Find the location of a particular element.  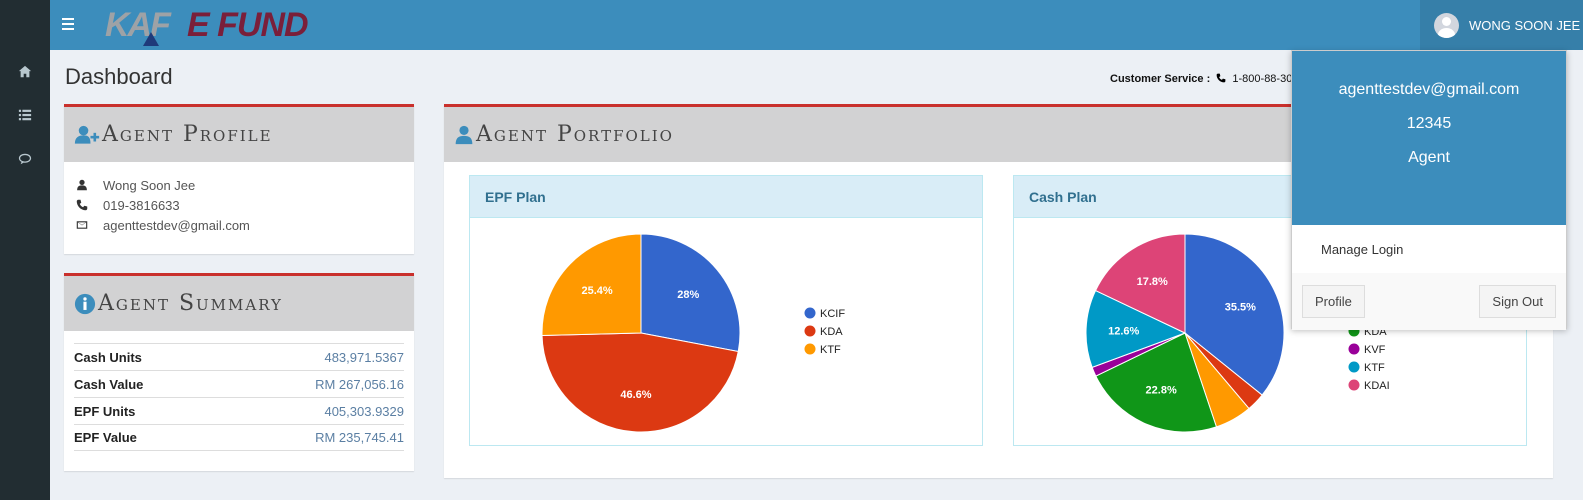

home-icon is located at coordinates (25, 71).